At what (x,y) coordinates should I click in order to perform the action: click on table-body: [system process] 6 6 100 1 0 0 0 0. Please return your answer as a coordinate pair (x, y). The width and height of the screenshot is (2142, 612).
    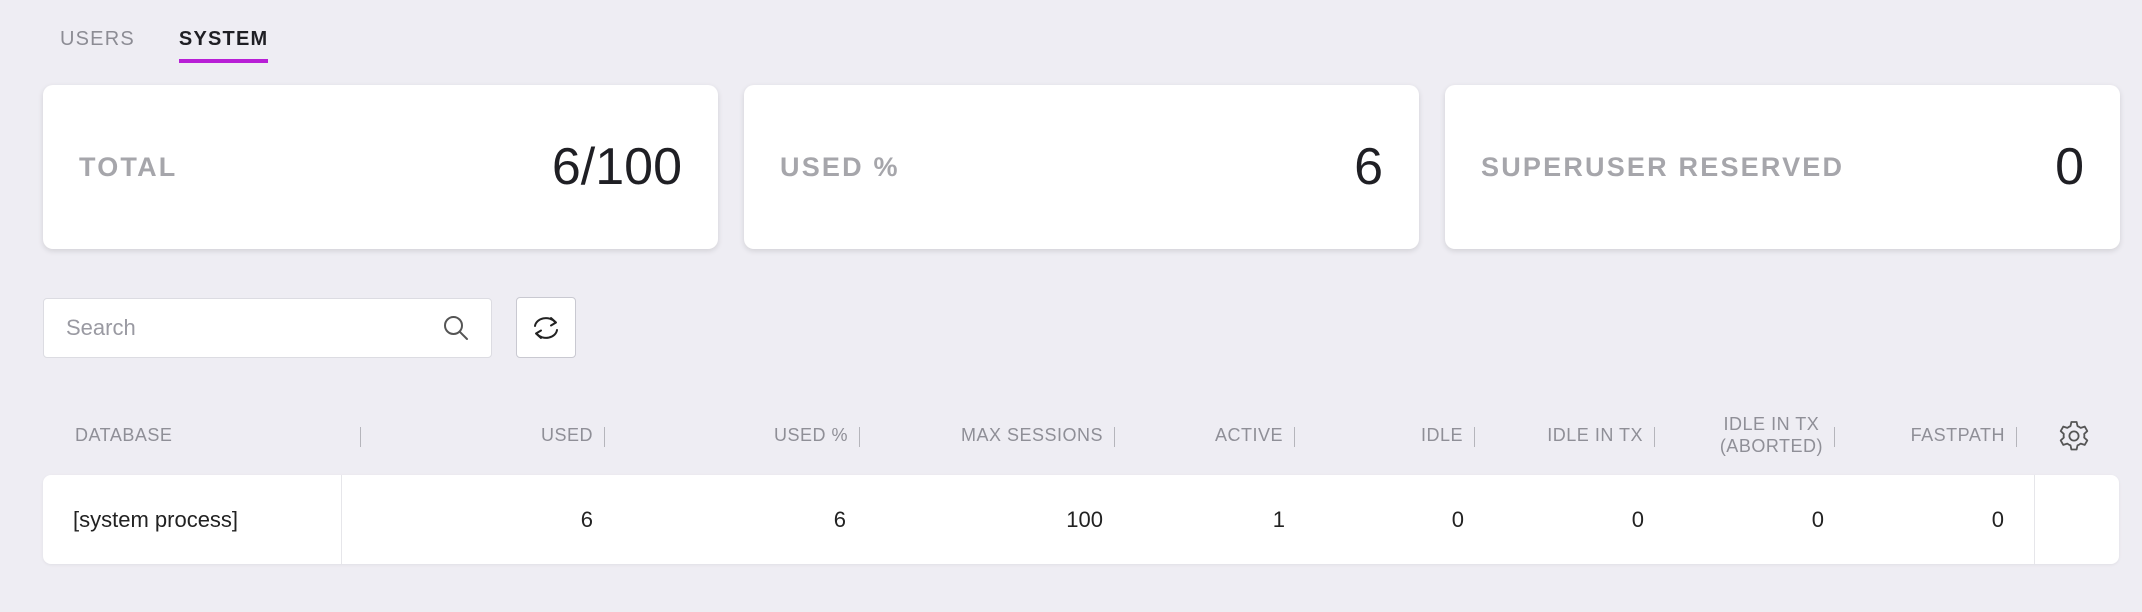
    Looking at the image, I should click on (1081, 519).